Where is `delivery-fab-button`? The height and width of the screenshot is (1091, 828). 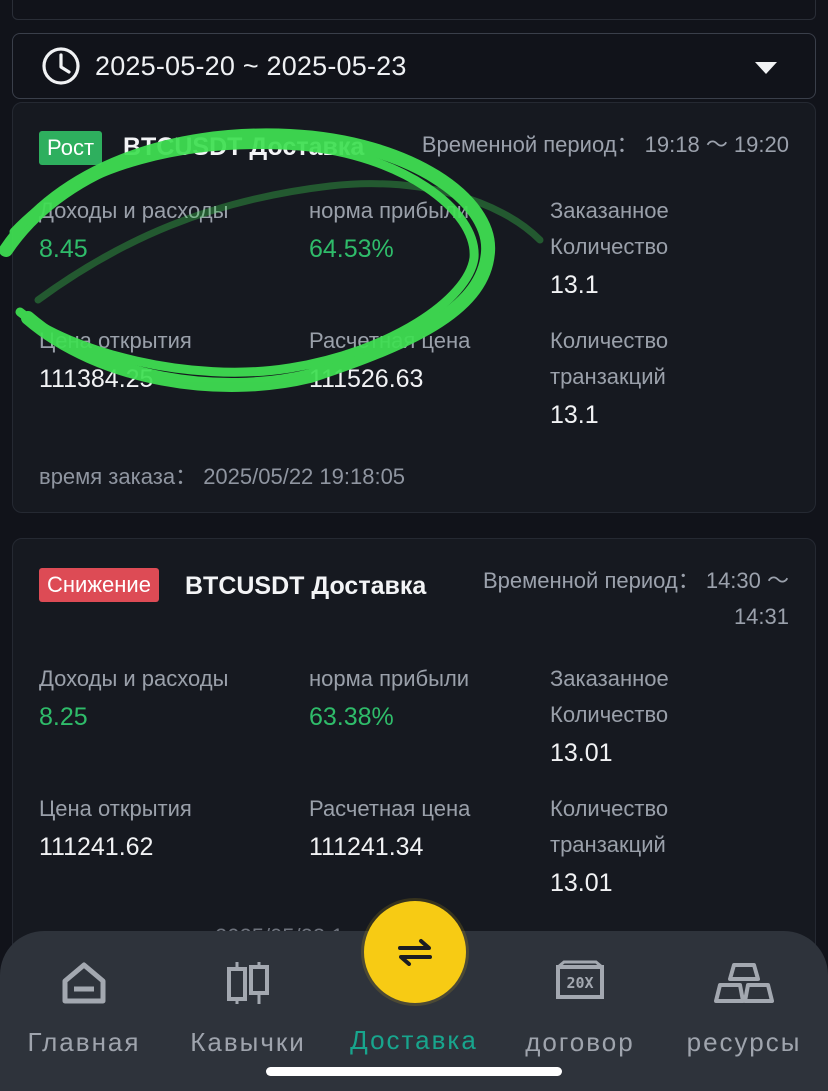 delivery-fab-button is located at coordinates (415, 952).